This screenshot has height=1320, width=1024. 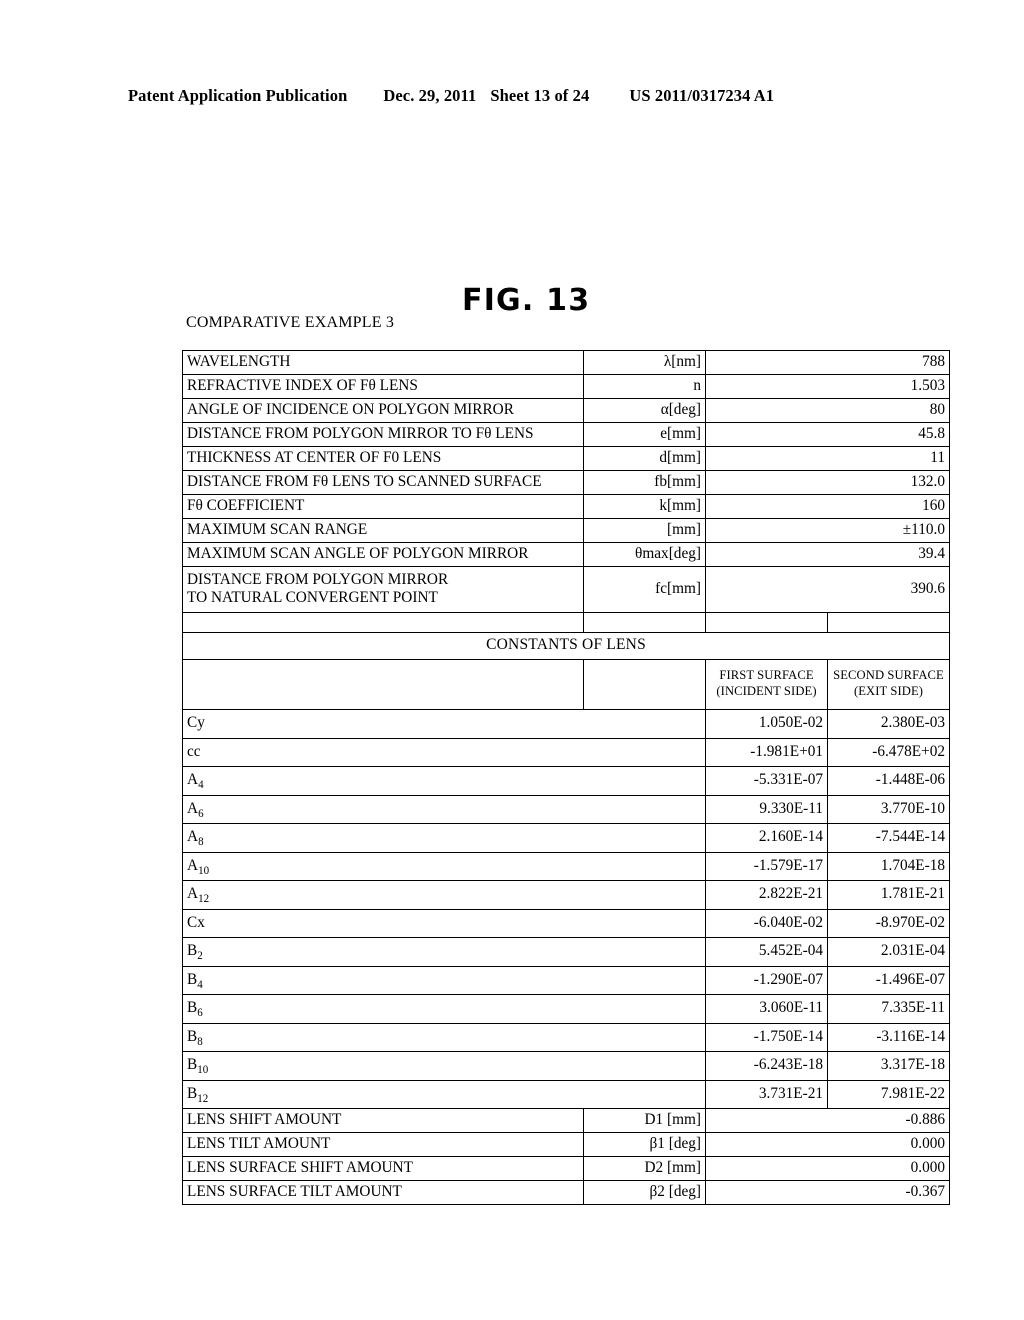 What do you see at coordinates (644, 506) in the screenshot?
I see `parameter-symbol: k[mm]` at bounding box center [644, 506].